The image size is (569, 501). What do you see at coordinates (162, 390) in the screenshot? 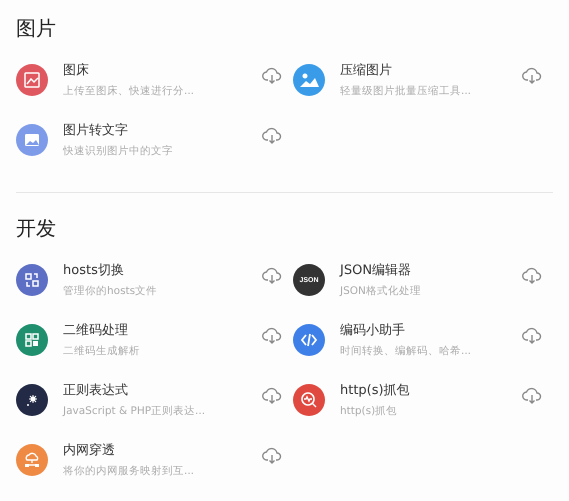
I see `app-name: 正则表达式` at bounding box center [162, 390].